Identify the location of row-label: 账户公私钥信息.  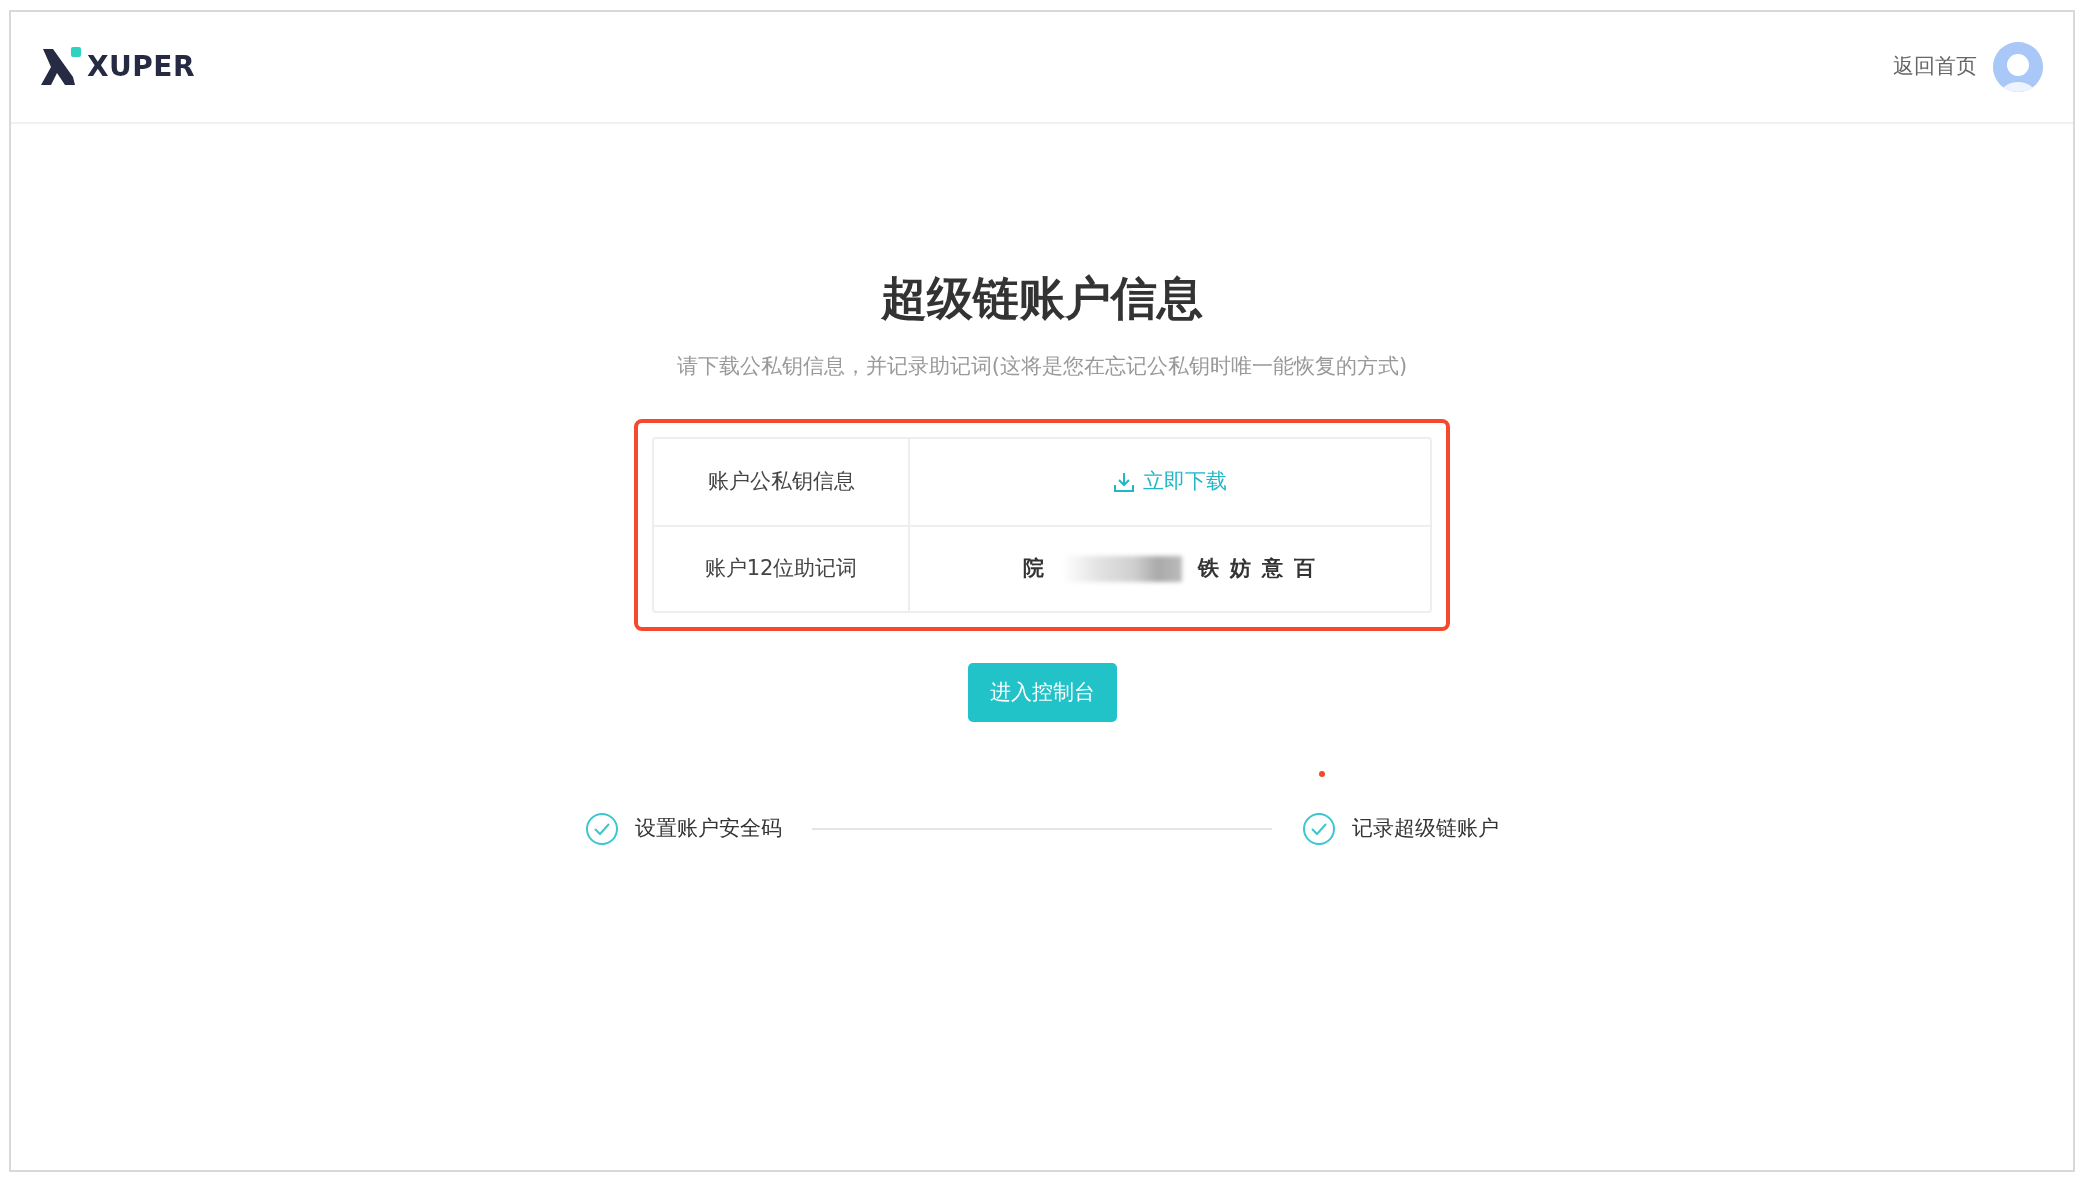
(781, 481).